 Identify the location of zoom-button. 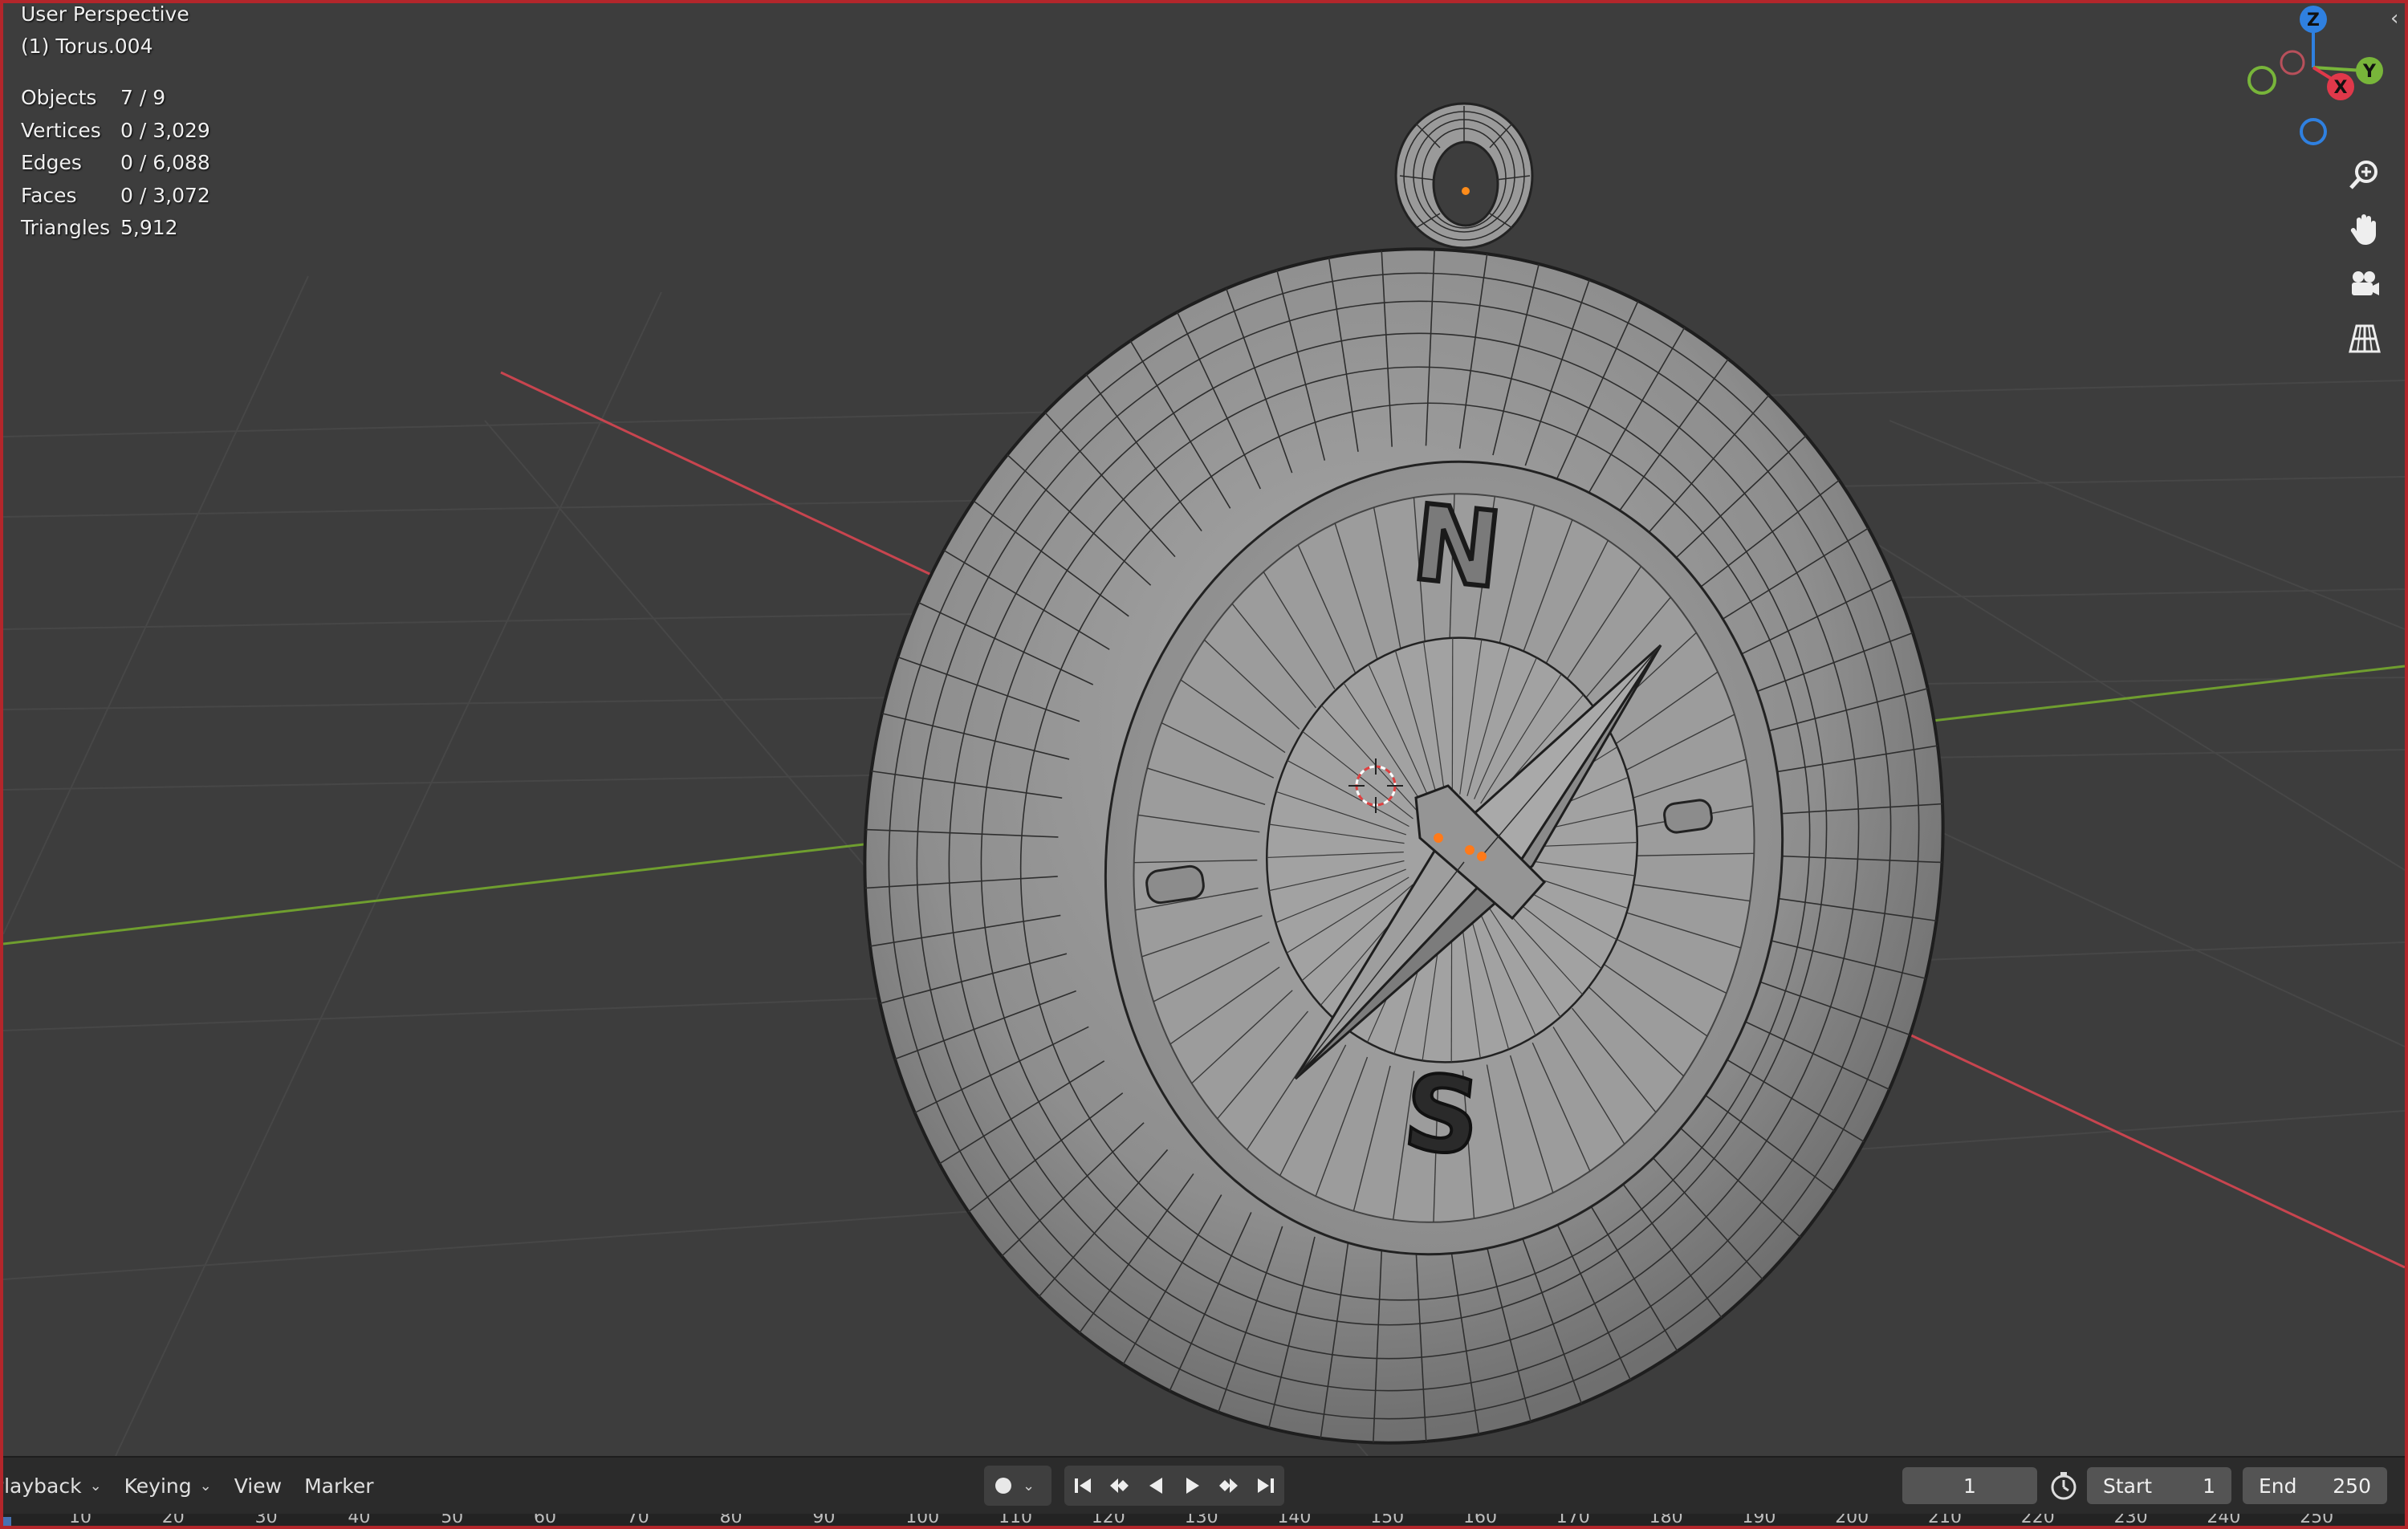
(2364, 175).